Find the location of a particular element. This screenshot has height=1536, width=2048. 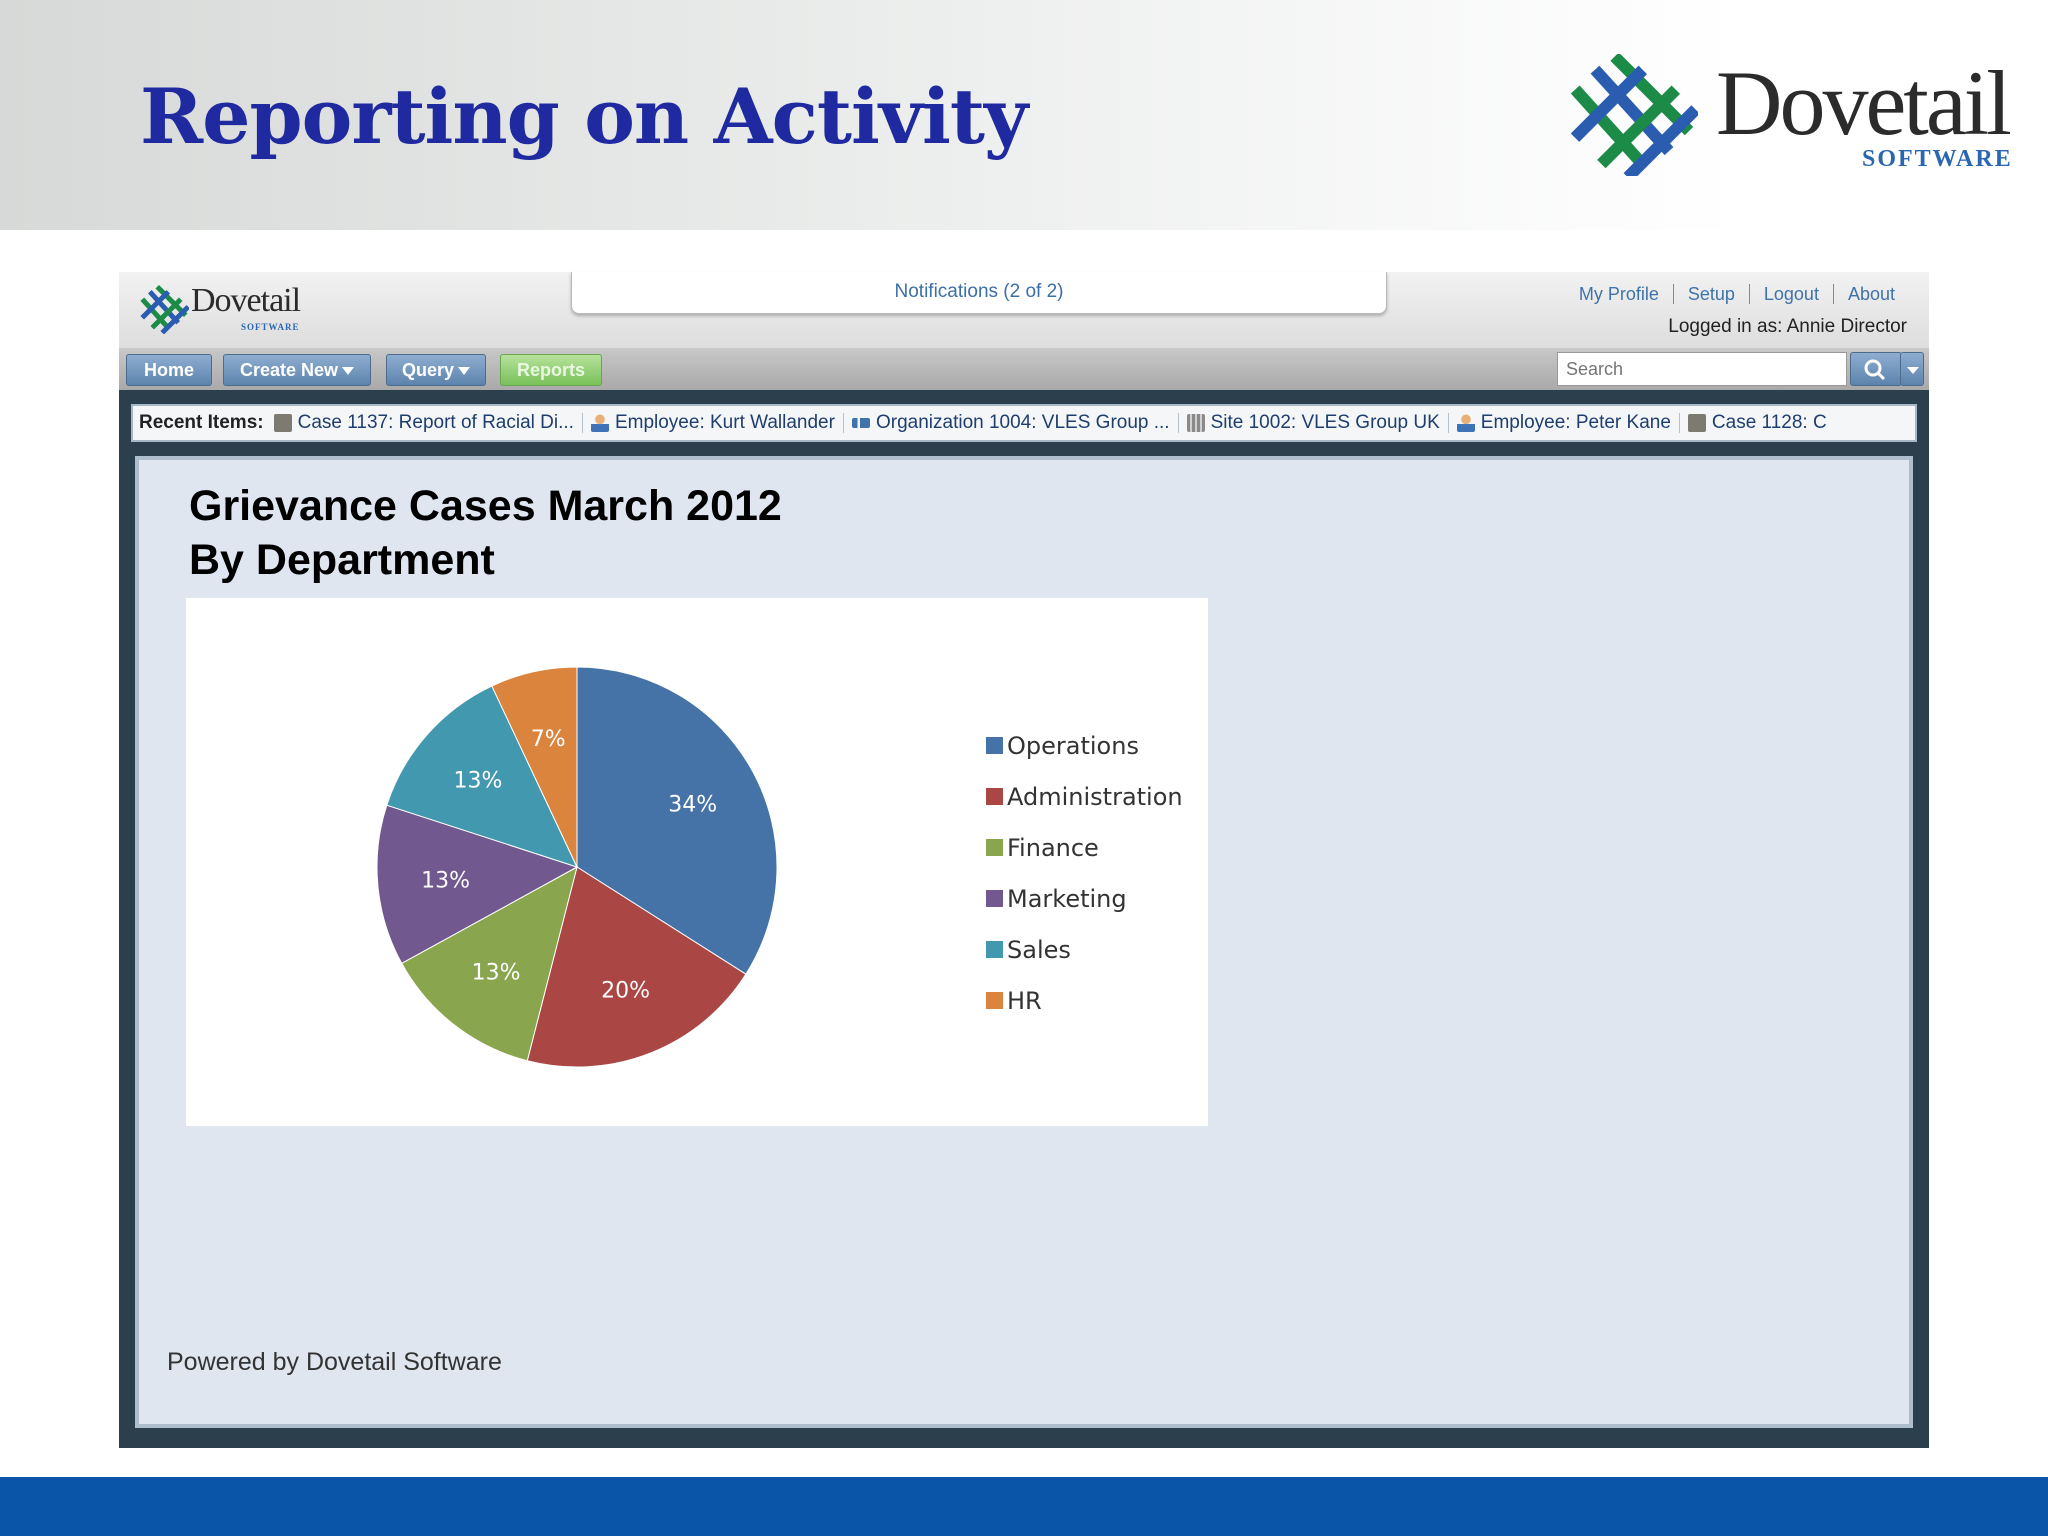

notifications-tab: Notifications (2 of 2) is located at coordinates (979, 293).